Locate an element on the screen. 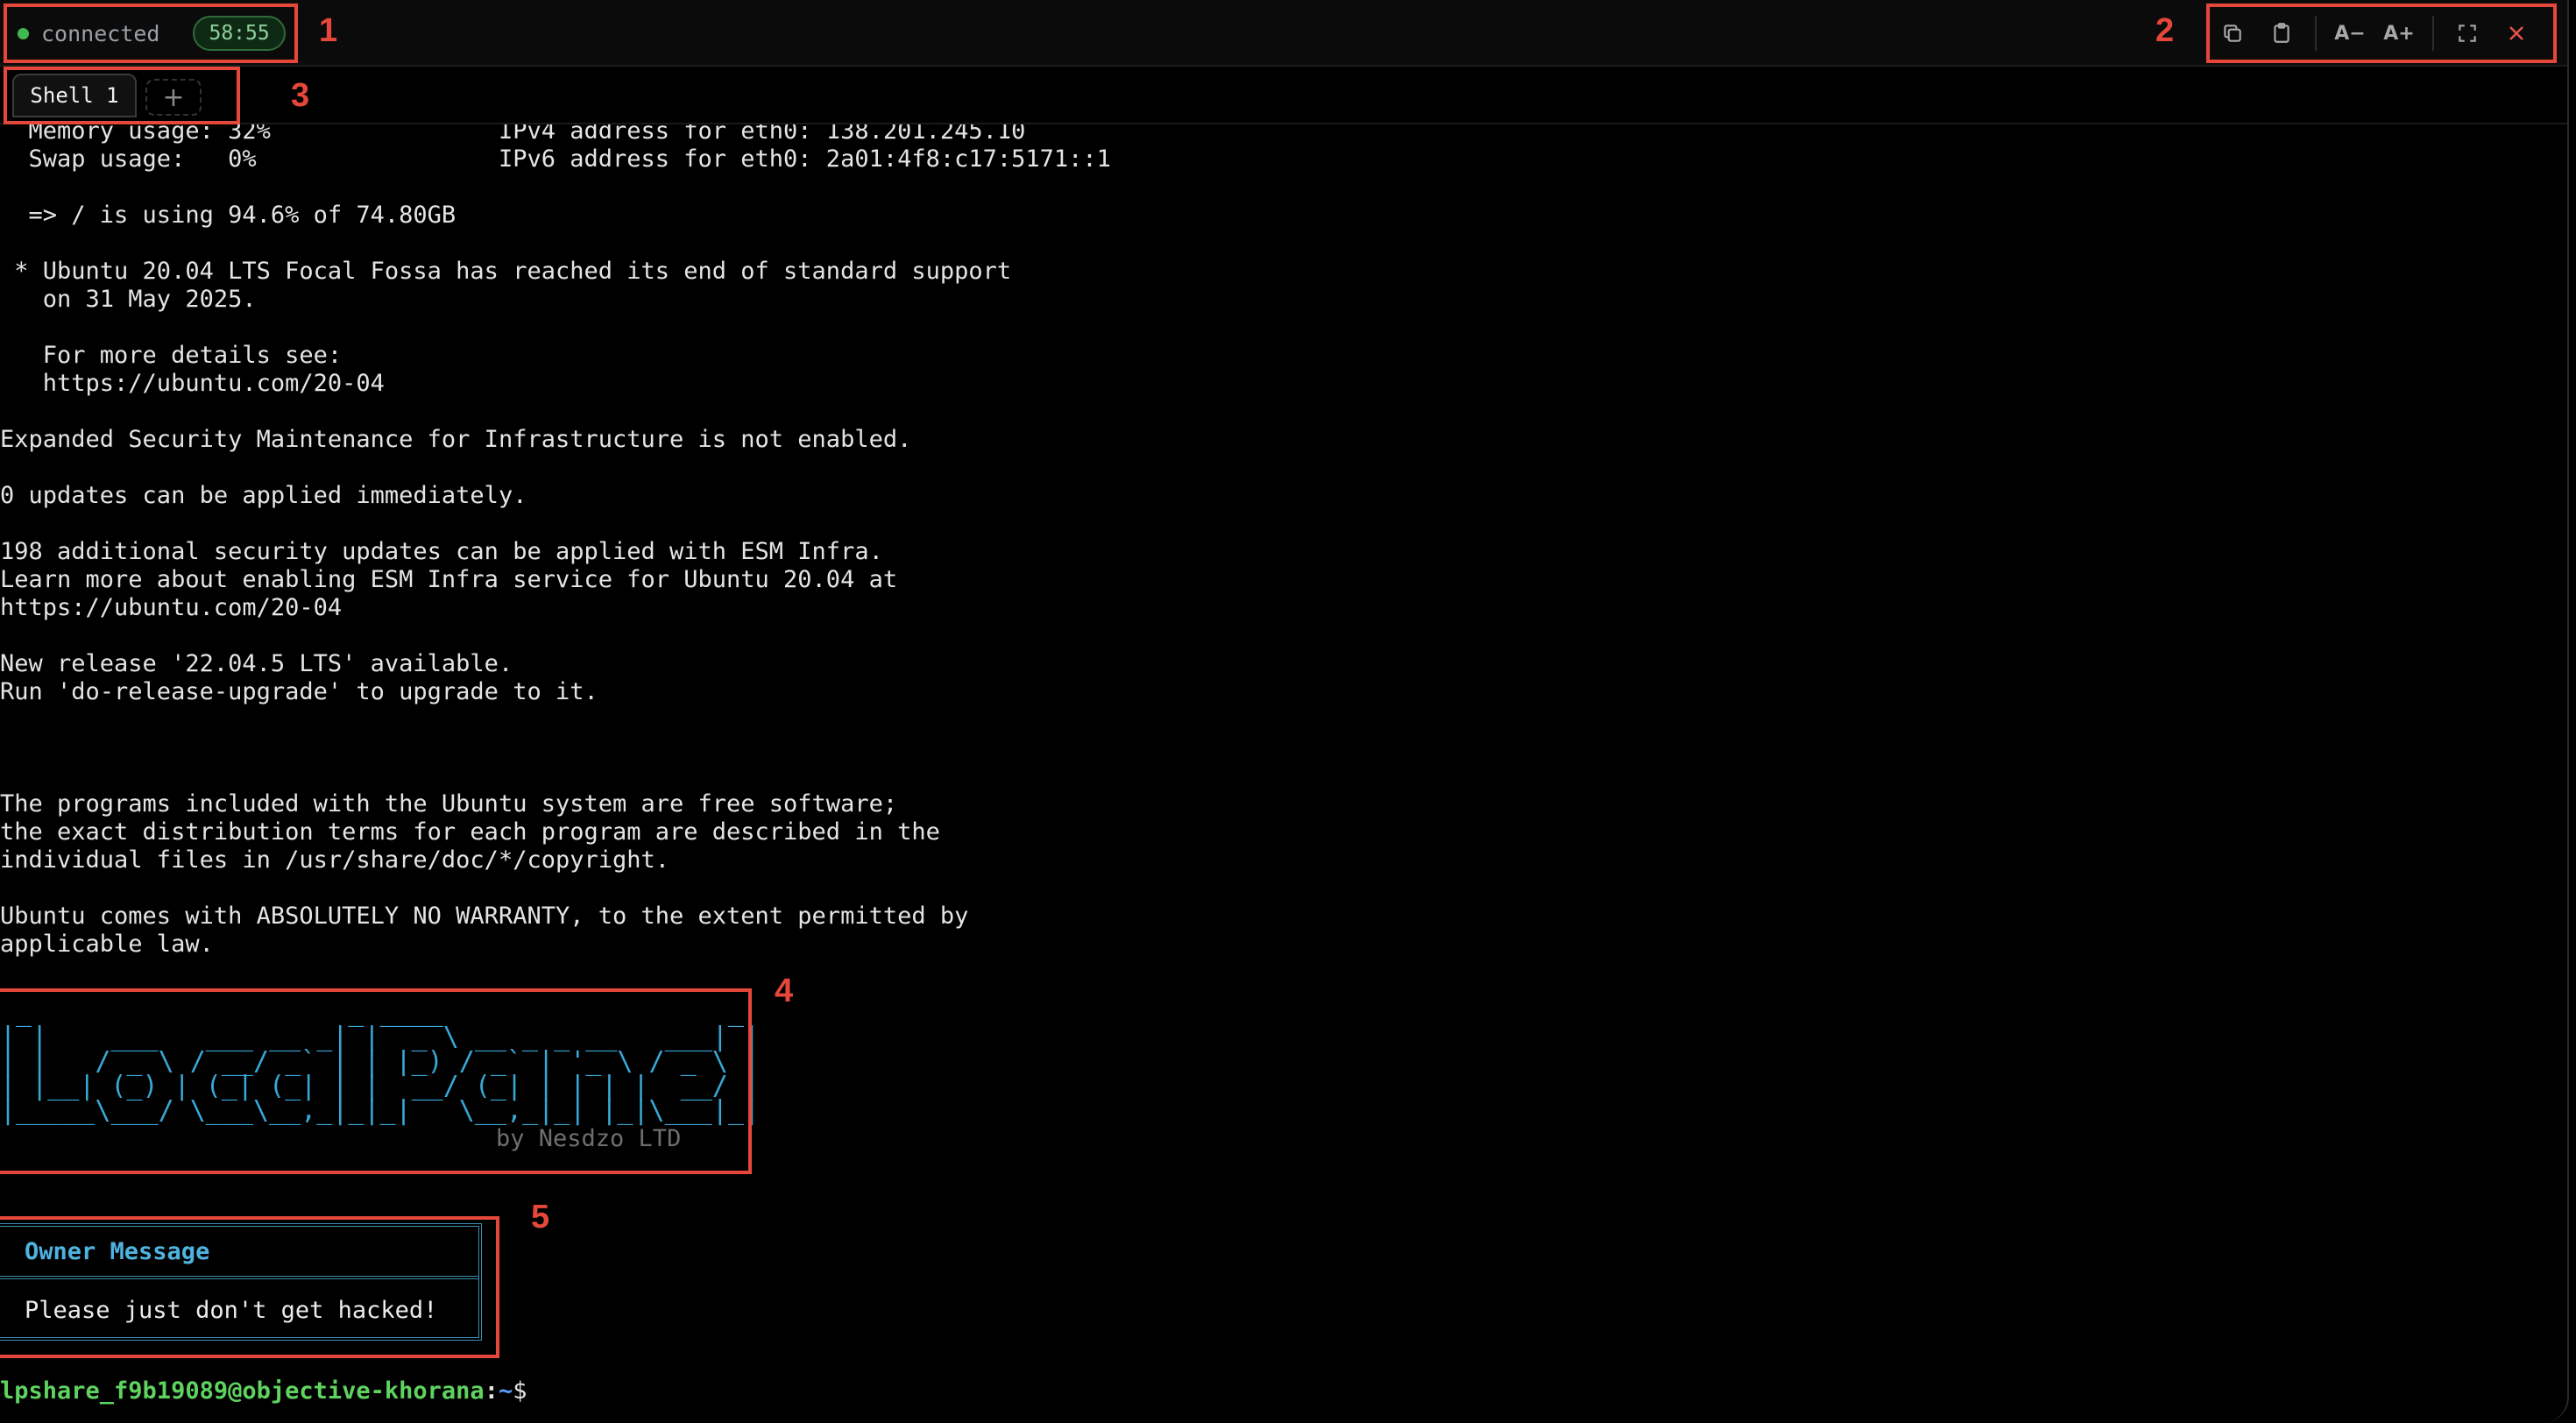 This screenshot has width=2576, height=1423. terminal-line: New release '22.04.5 LTS' available. is located at coordinates (256, 663).